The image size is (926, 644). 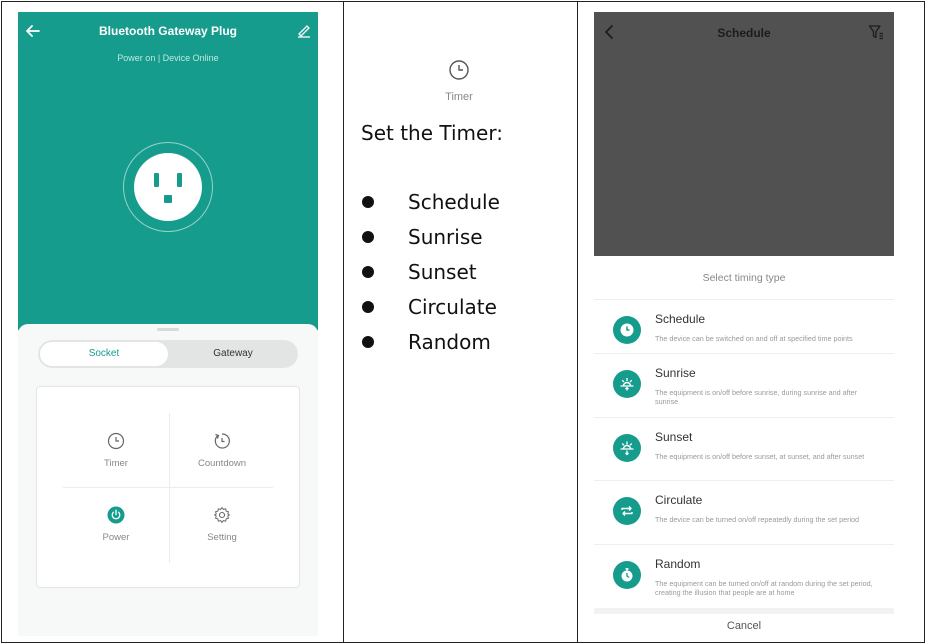 I want to click on device-status: Power on | Device Online, so click(x=168, y=58).